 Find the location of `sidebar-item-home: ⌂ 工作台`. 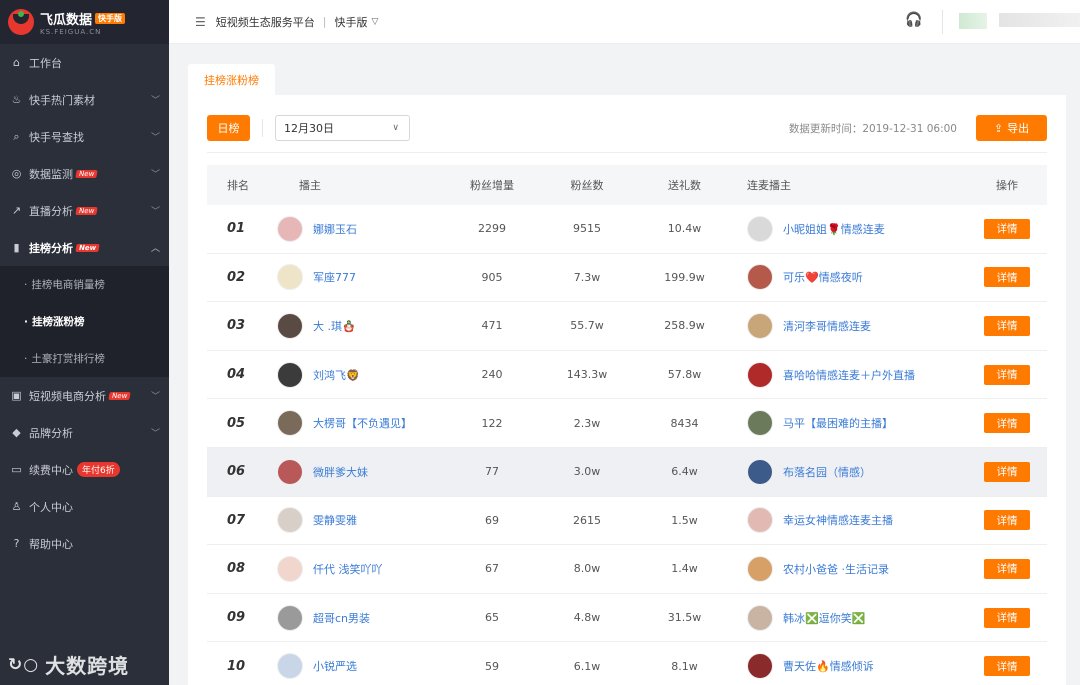

sidebar-item-home: ⌂ 工作台 is located at coordinates (84, 62).